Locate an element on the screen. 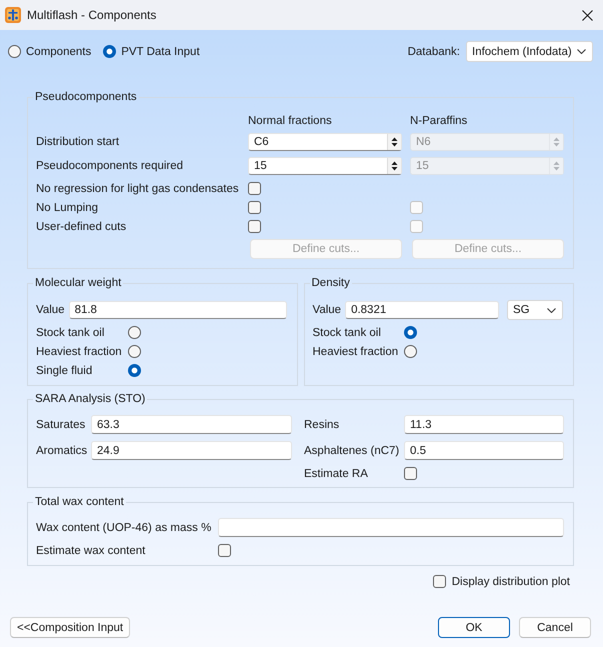 This screenshot has width=603, height=647. text-field: 0.5 is located at coordinates (484, 450).